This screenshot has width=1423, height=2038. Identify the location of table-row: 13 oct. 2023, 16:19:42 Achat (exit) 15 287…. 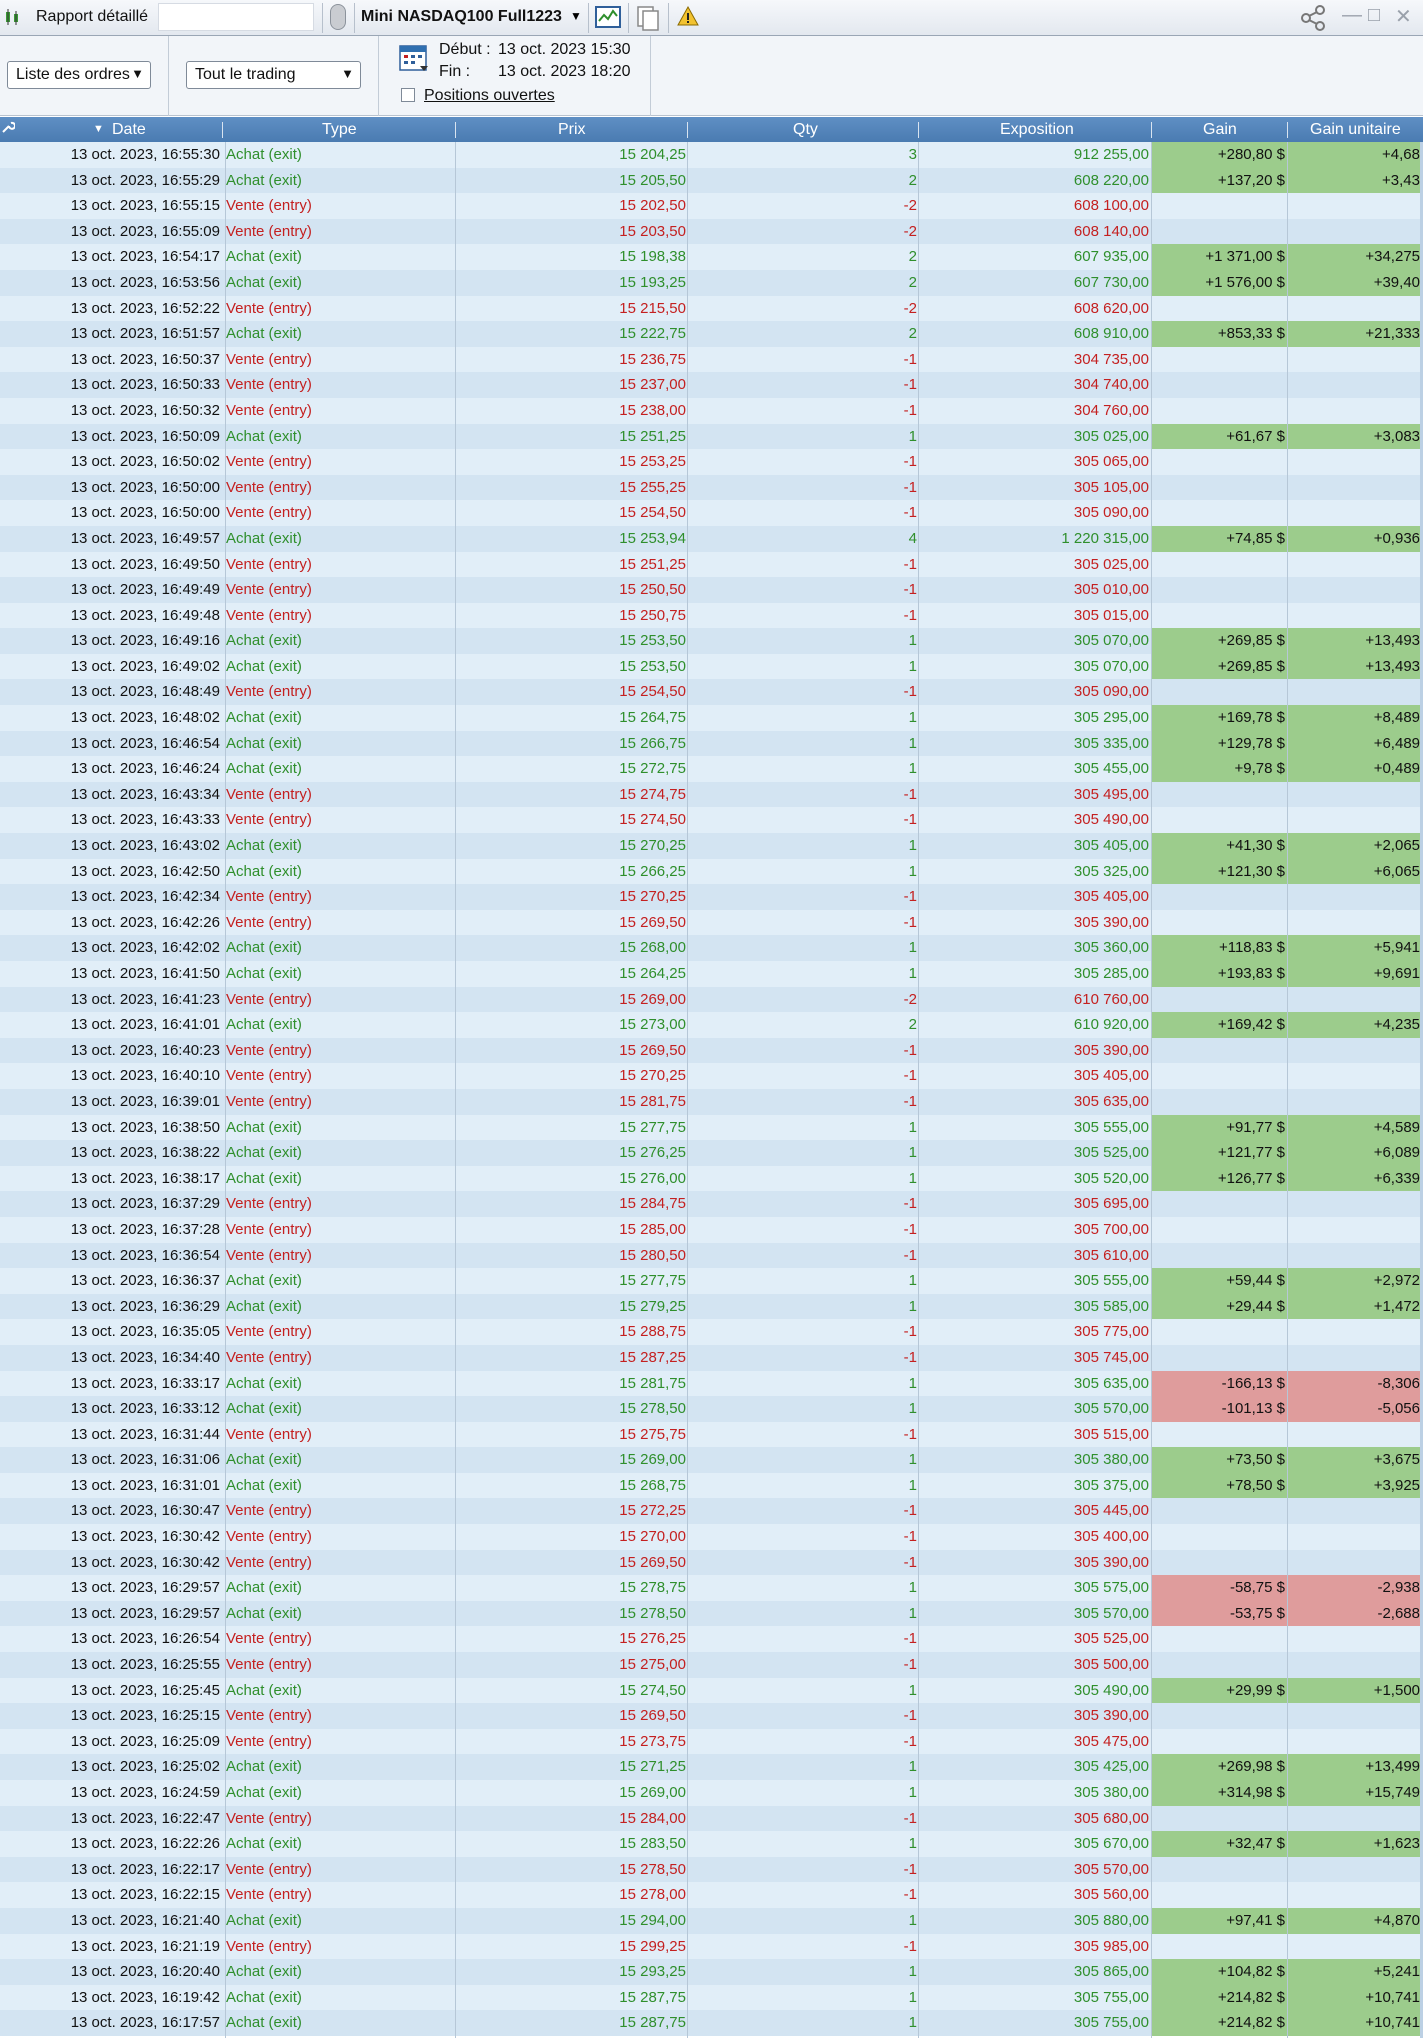
(711, 1997).